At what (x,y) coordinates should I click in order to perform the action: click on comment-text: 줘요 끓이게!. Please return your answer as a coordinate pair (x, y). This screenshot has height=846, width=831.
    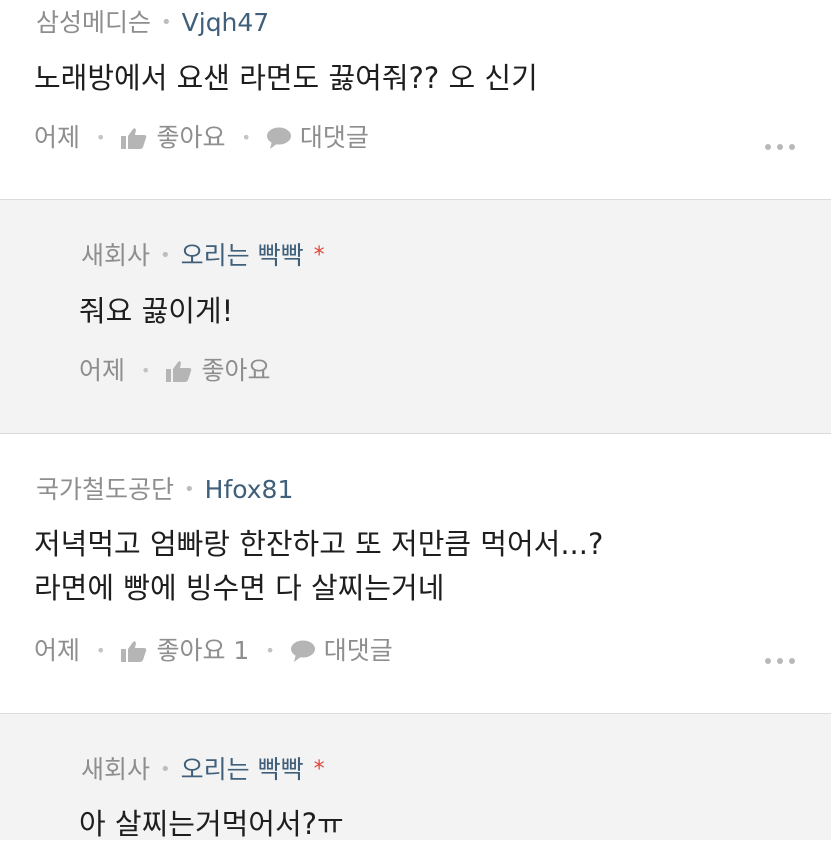
    Looking at the image, I should click on (156, 311).